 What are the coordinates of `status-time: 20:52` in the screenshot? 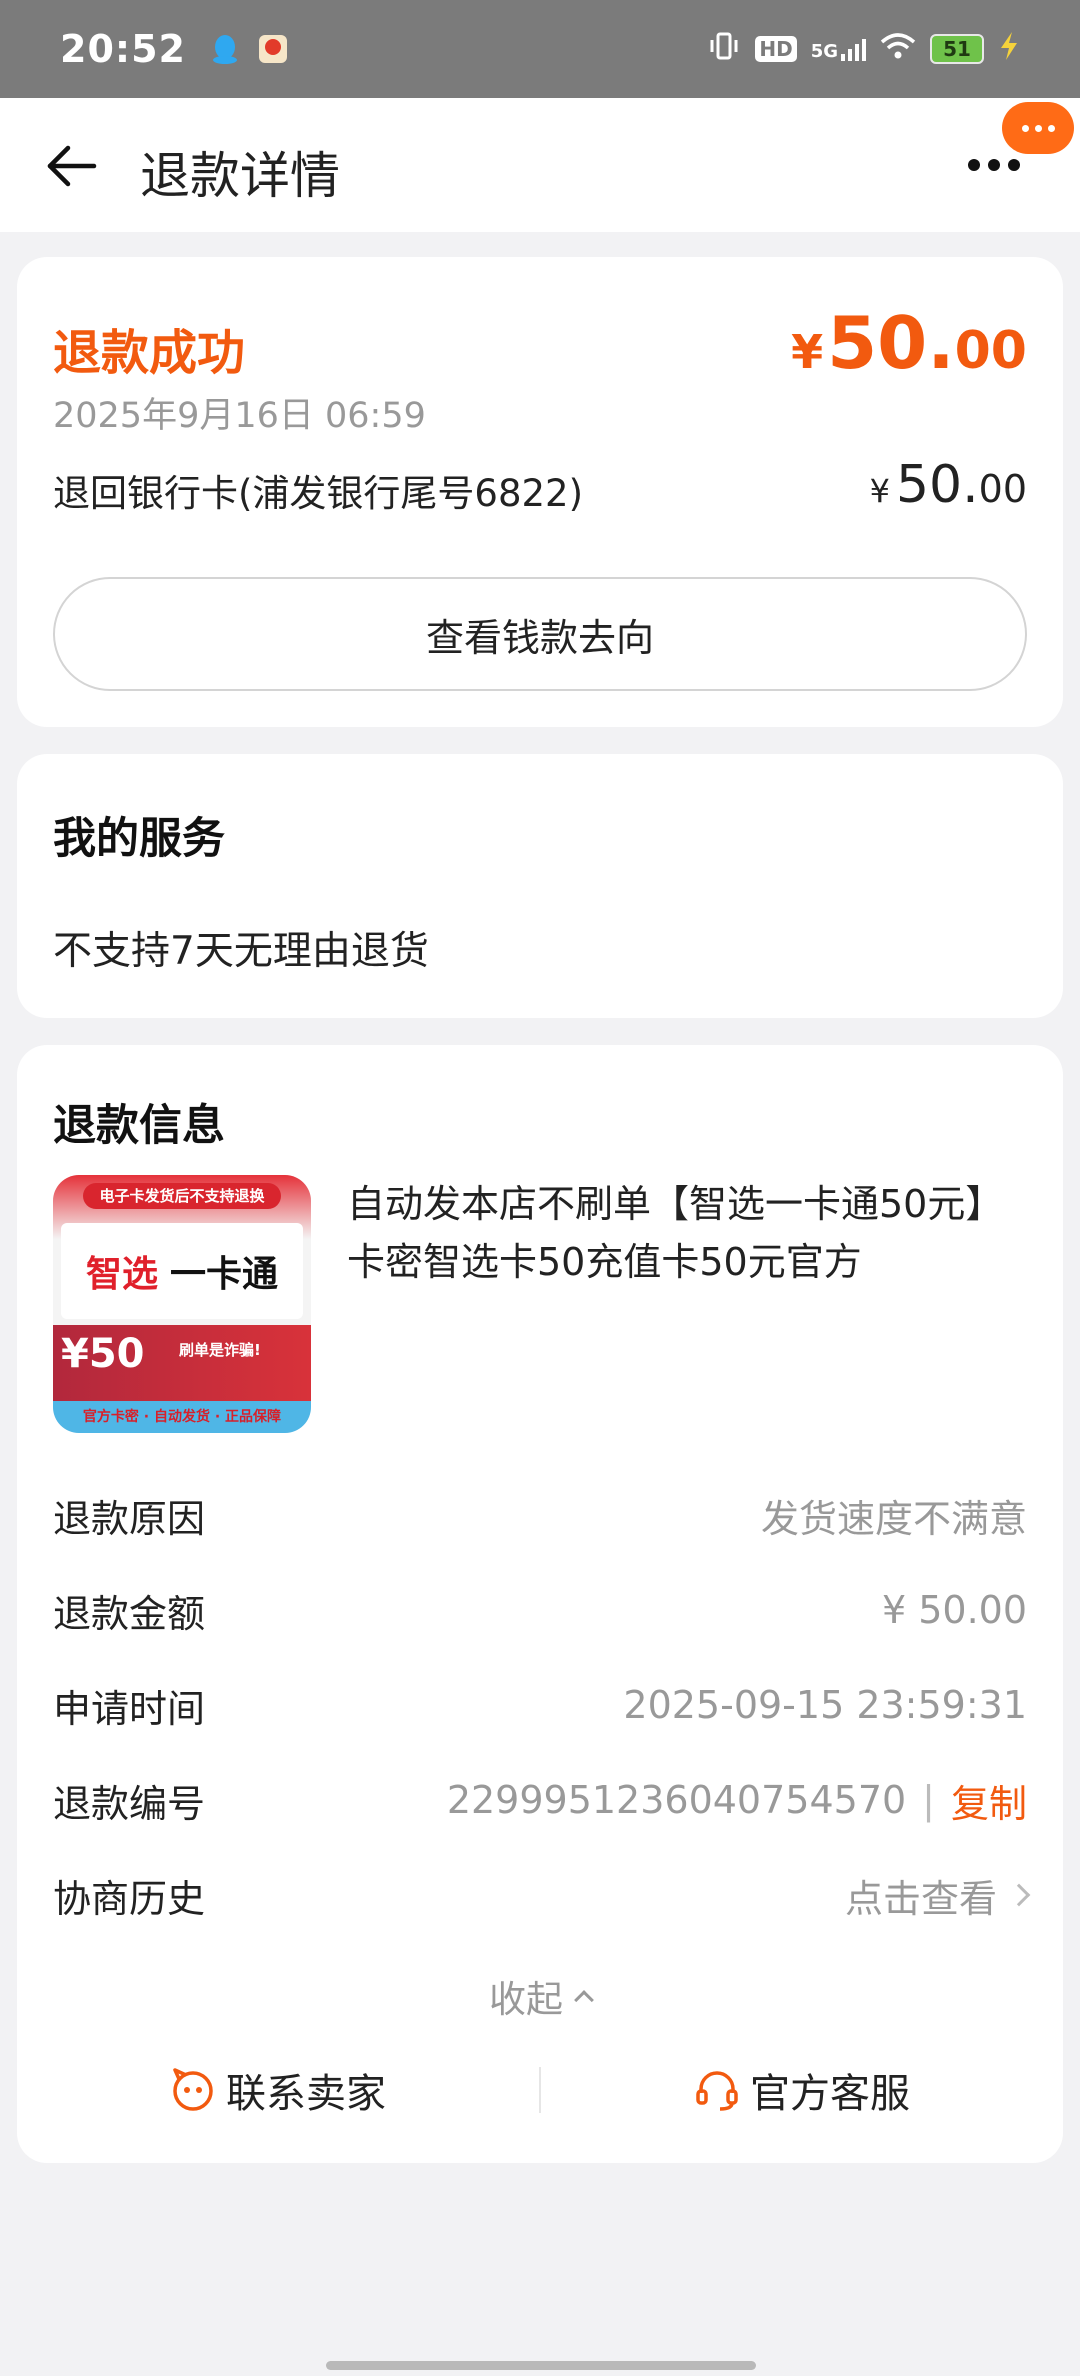 It's located at (123, 49).